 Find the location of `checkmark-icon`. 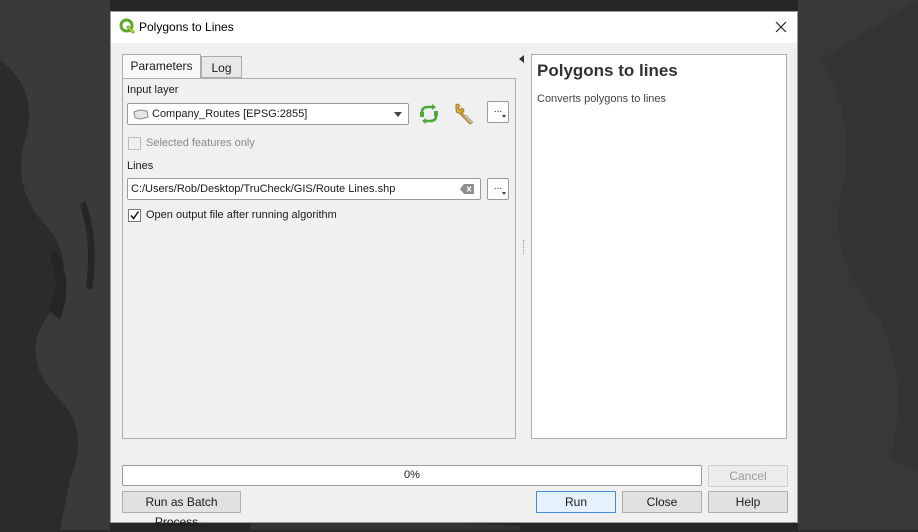

checkmark-icon is located at coordinates (135, 215).